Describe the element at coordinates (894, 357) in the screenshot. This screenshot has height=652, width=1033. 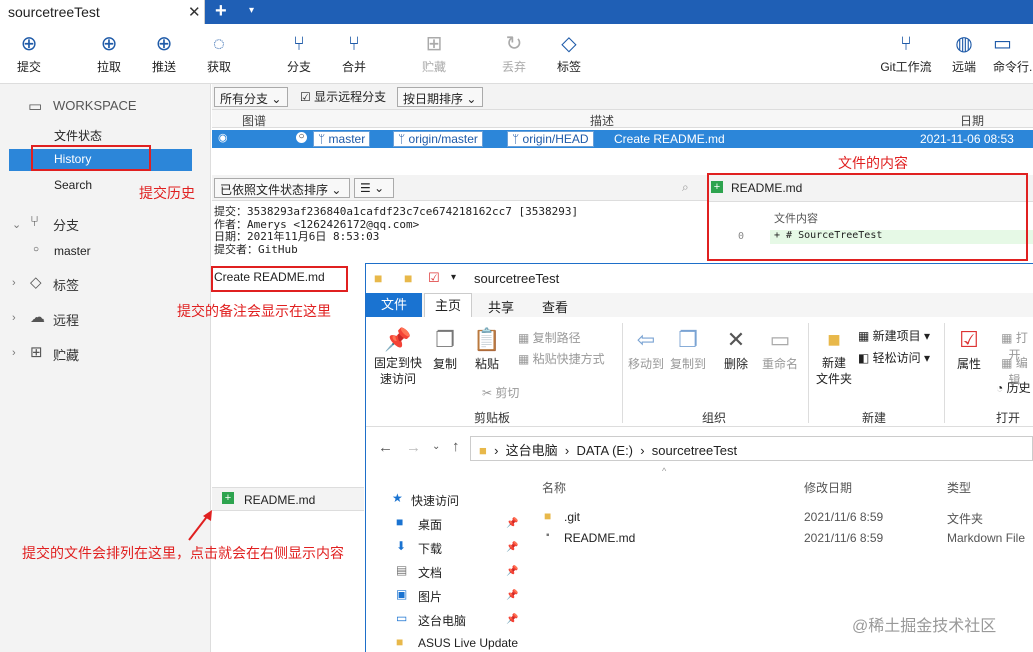
I see `easy-access-button: ◧ 轻松访问 ▾` at that location.